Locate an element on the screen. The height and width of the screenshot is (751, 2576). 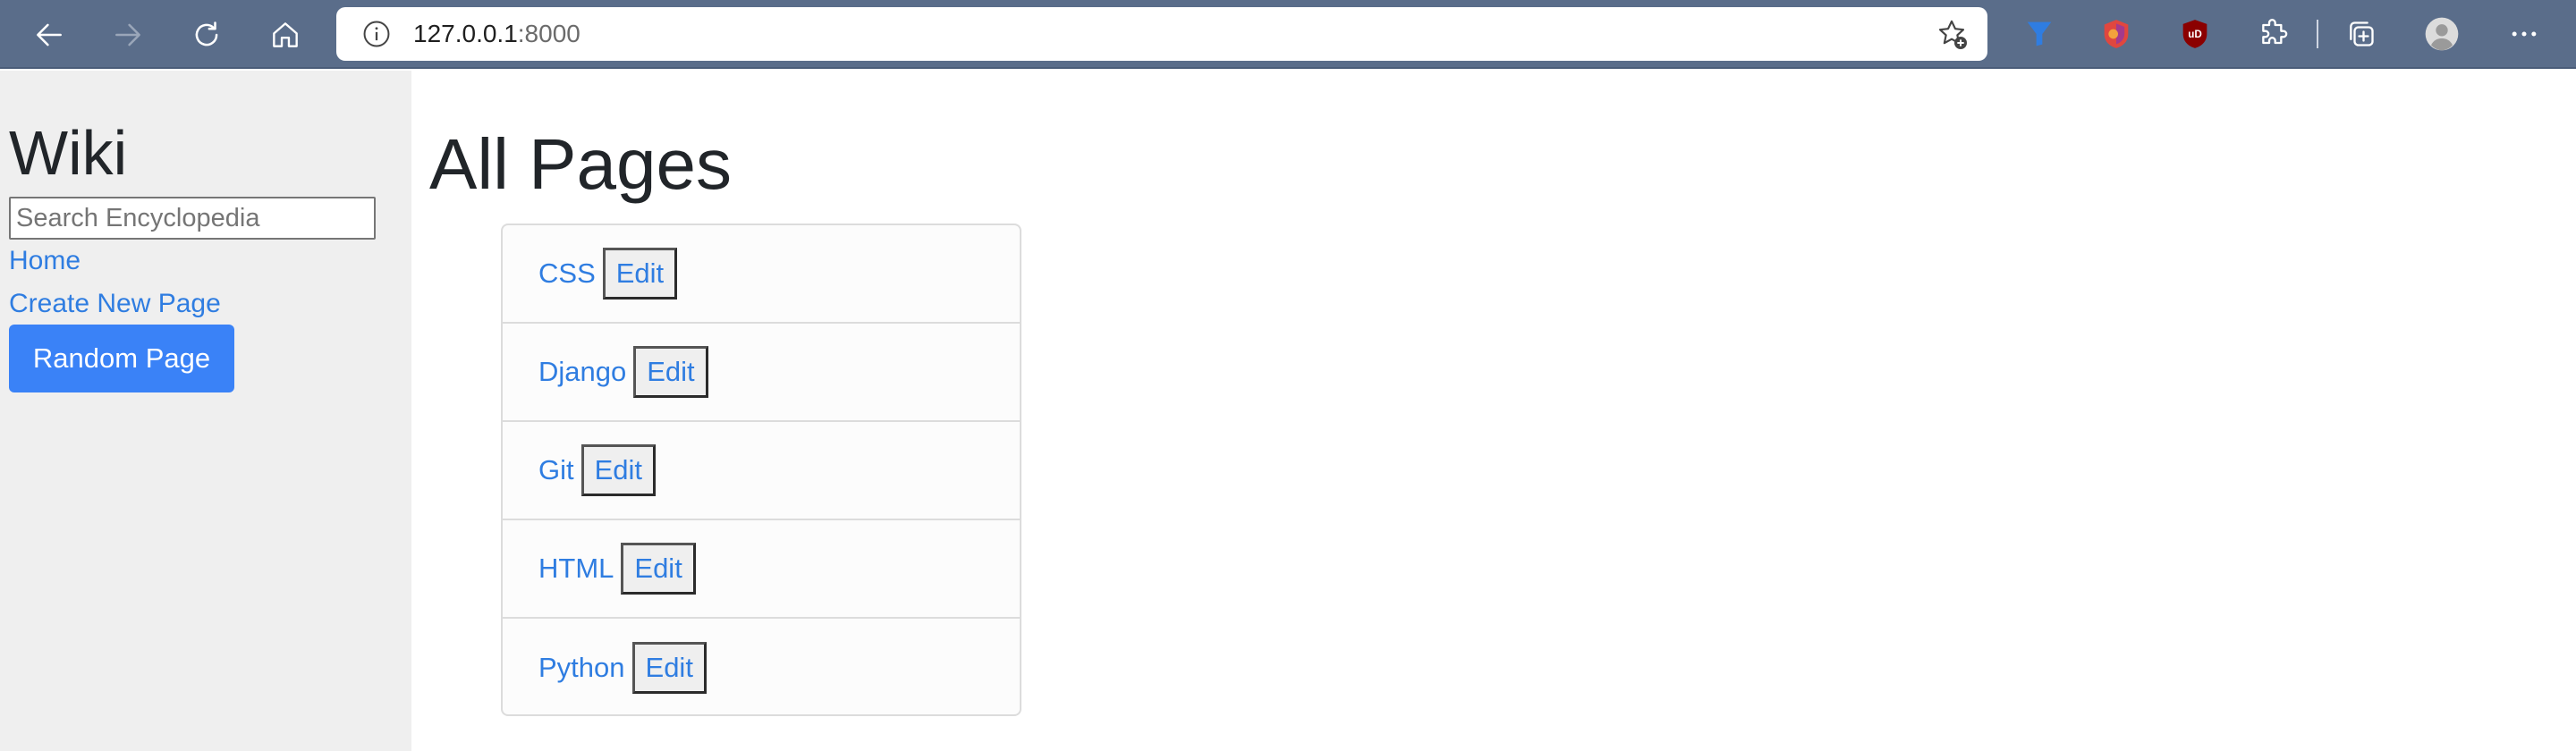
toolbar-divider is located at coordinates (2317, 34).